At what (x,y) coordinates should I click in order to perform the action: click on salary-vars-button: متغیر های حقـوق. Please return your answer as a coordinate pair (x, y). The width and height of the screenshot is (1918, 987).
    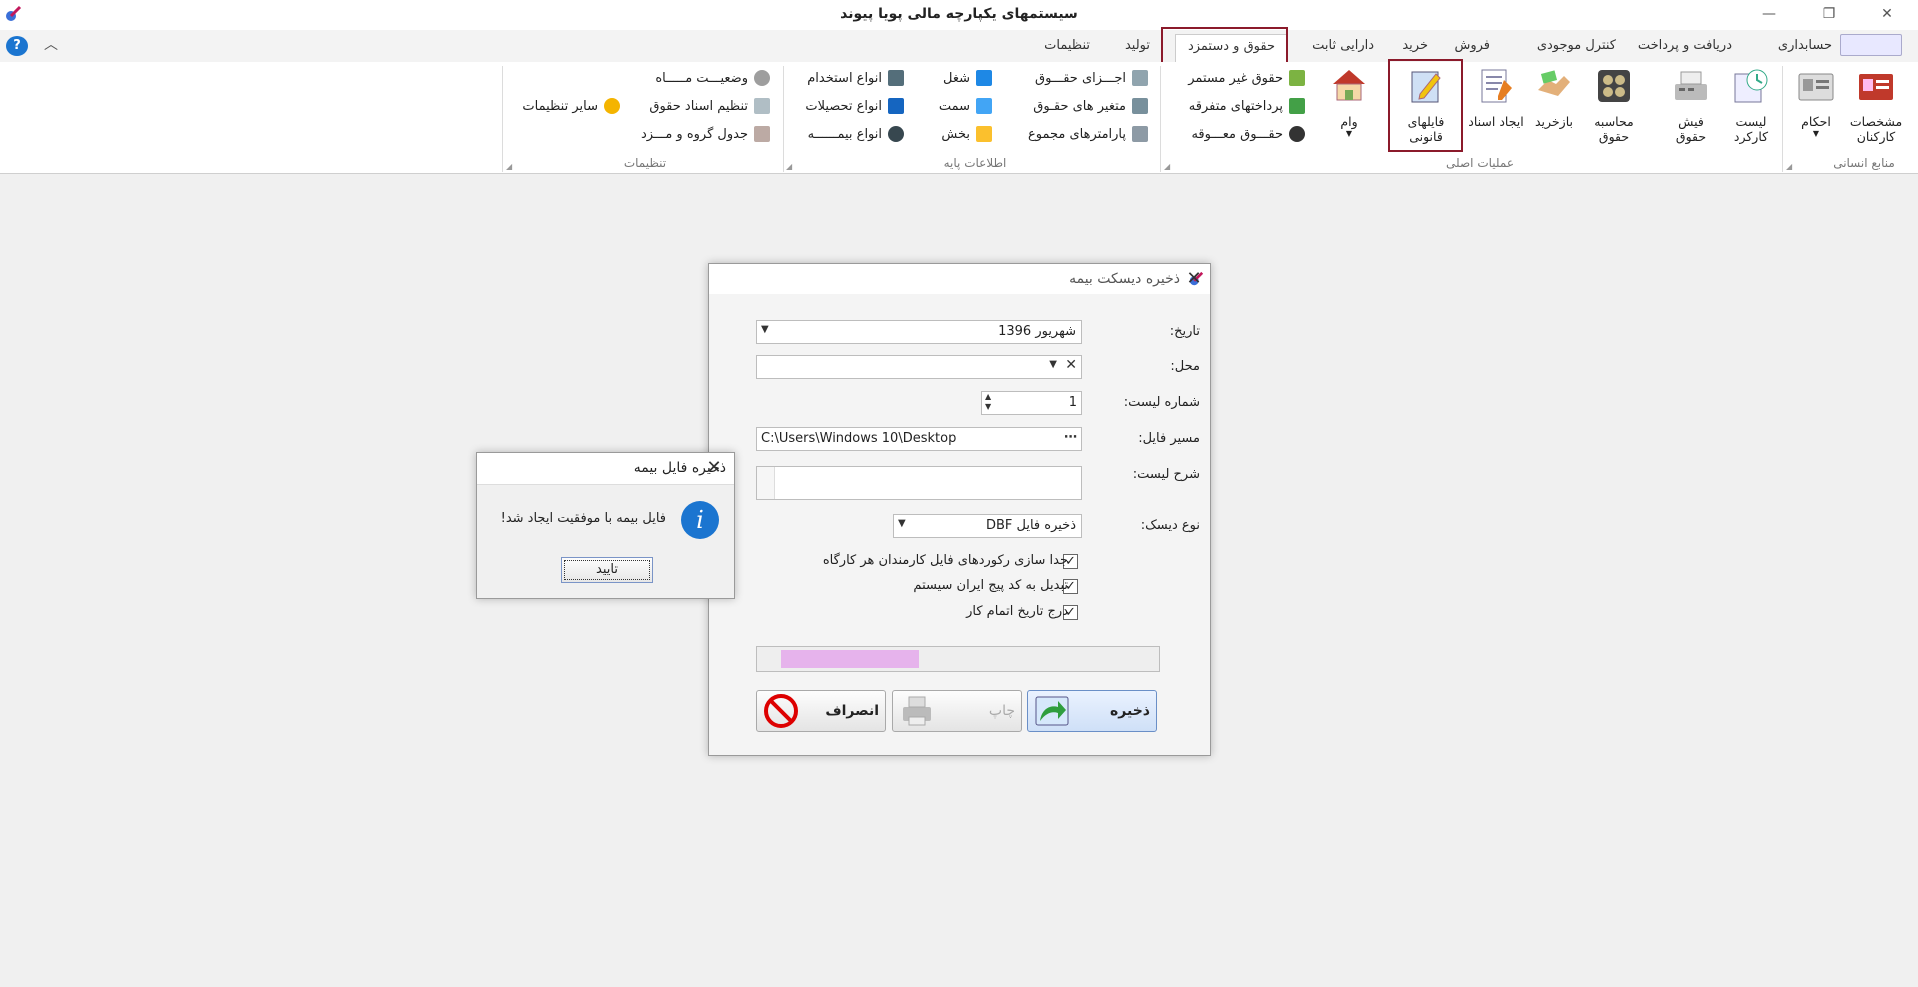
    Looking at the image, I should click on (1090, 106).